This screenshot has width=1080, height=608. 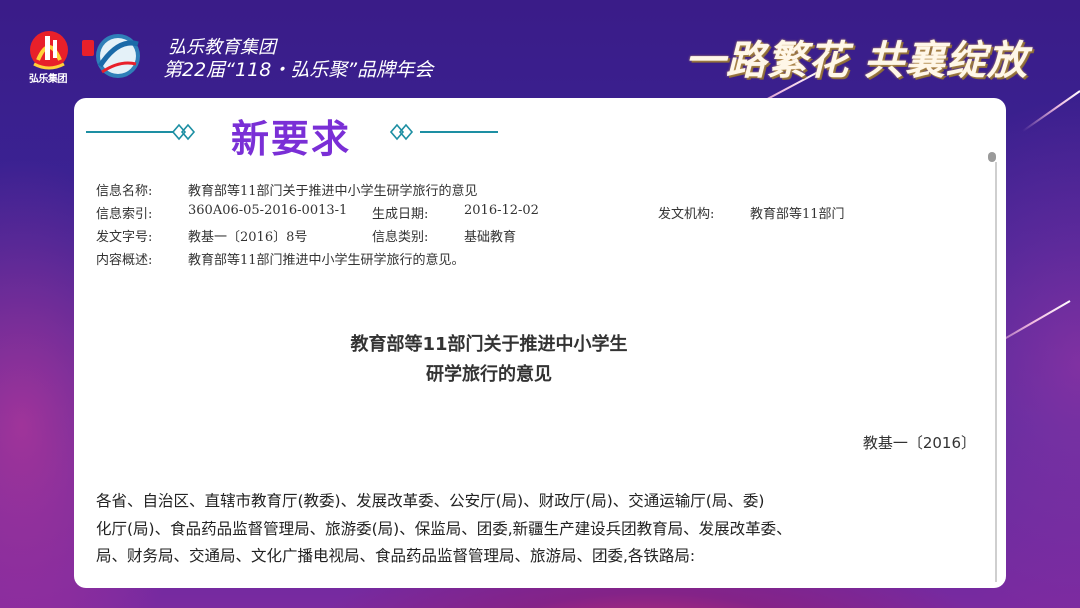 I want to click on brand-emblem-icon, so click(x=111, y=56).